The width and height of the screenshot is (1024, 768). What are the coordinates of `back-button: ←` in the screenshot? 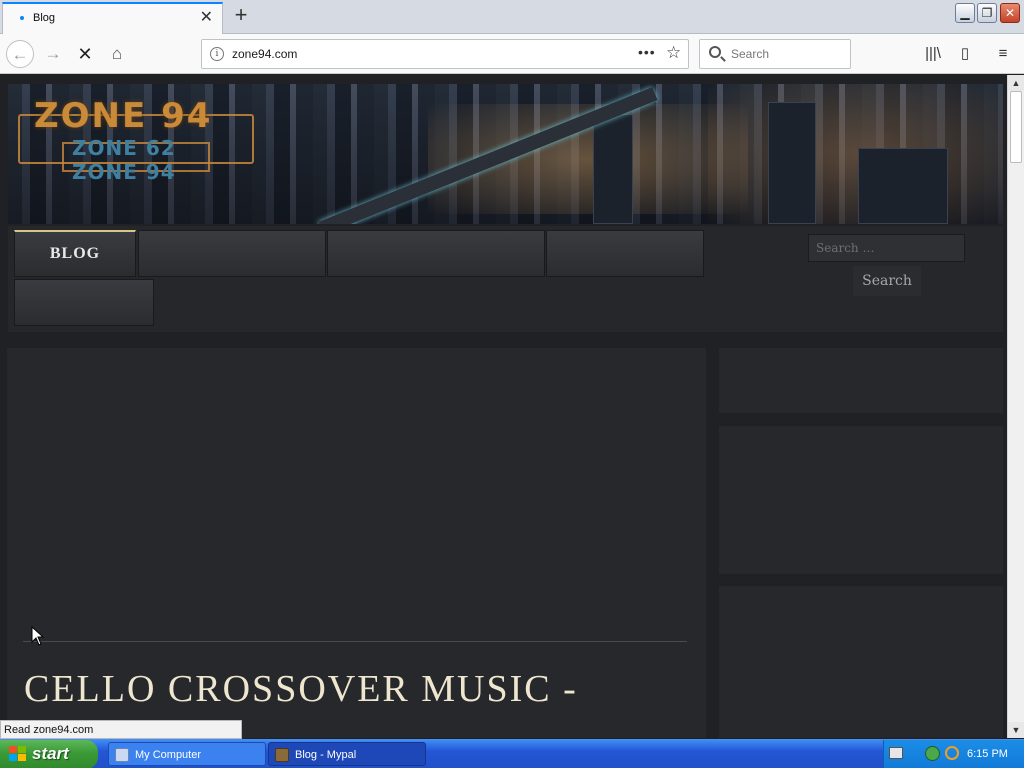 It's located at (20, 54).